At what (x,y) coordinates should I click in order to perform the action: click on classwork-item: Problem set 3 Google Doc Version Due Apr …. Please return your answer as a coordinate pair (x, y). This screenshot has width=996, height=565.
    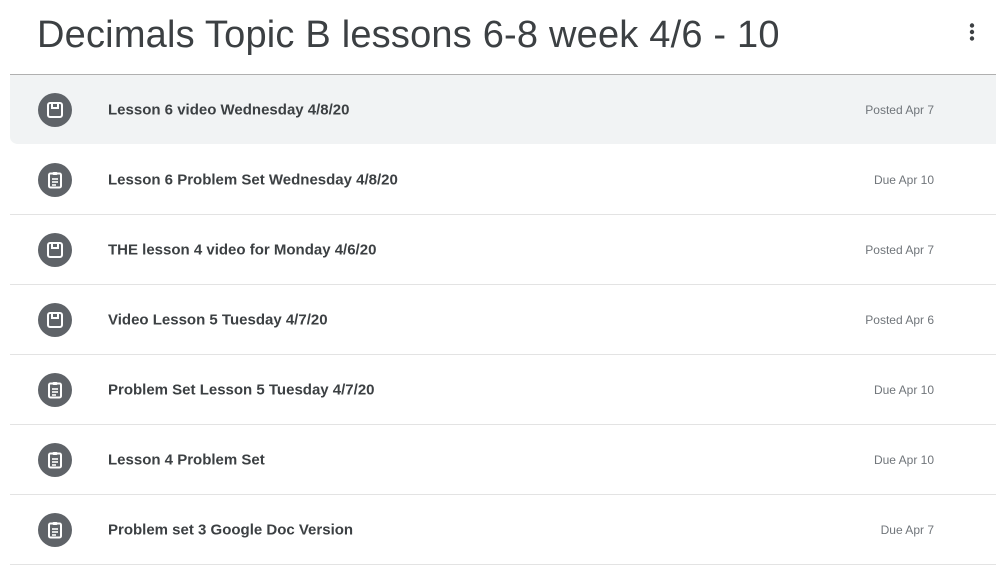
    Looking at the image, I should click on (503, 530).